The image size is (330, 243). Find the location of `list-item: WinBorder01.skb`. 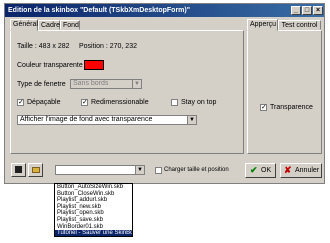

list-item: WinBorder01.skb is located at coordinates (93, 227).